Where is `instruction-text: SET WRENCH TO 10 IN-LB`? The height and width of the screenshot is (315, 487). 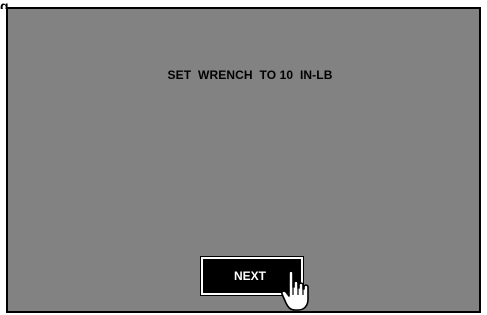
instruction-text: SET WRENCH TO 10 IN-LB is located at coordinates (250, 75).